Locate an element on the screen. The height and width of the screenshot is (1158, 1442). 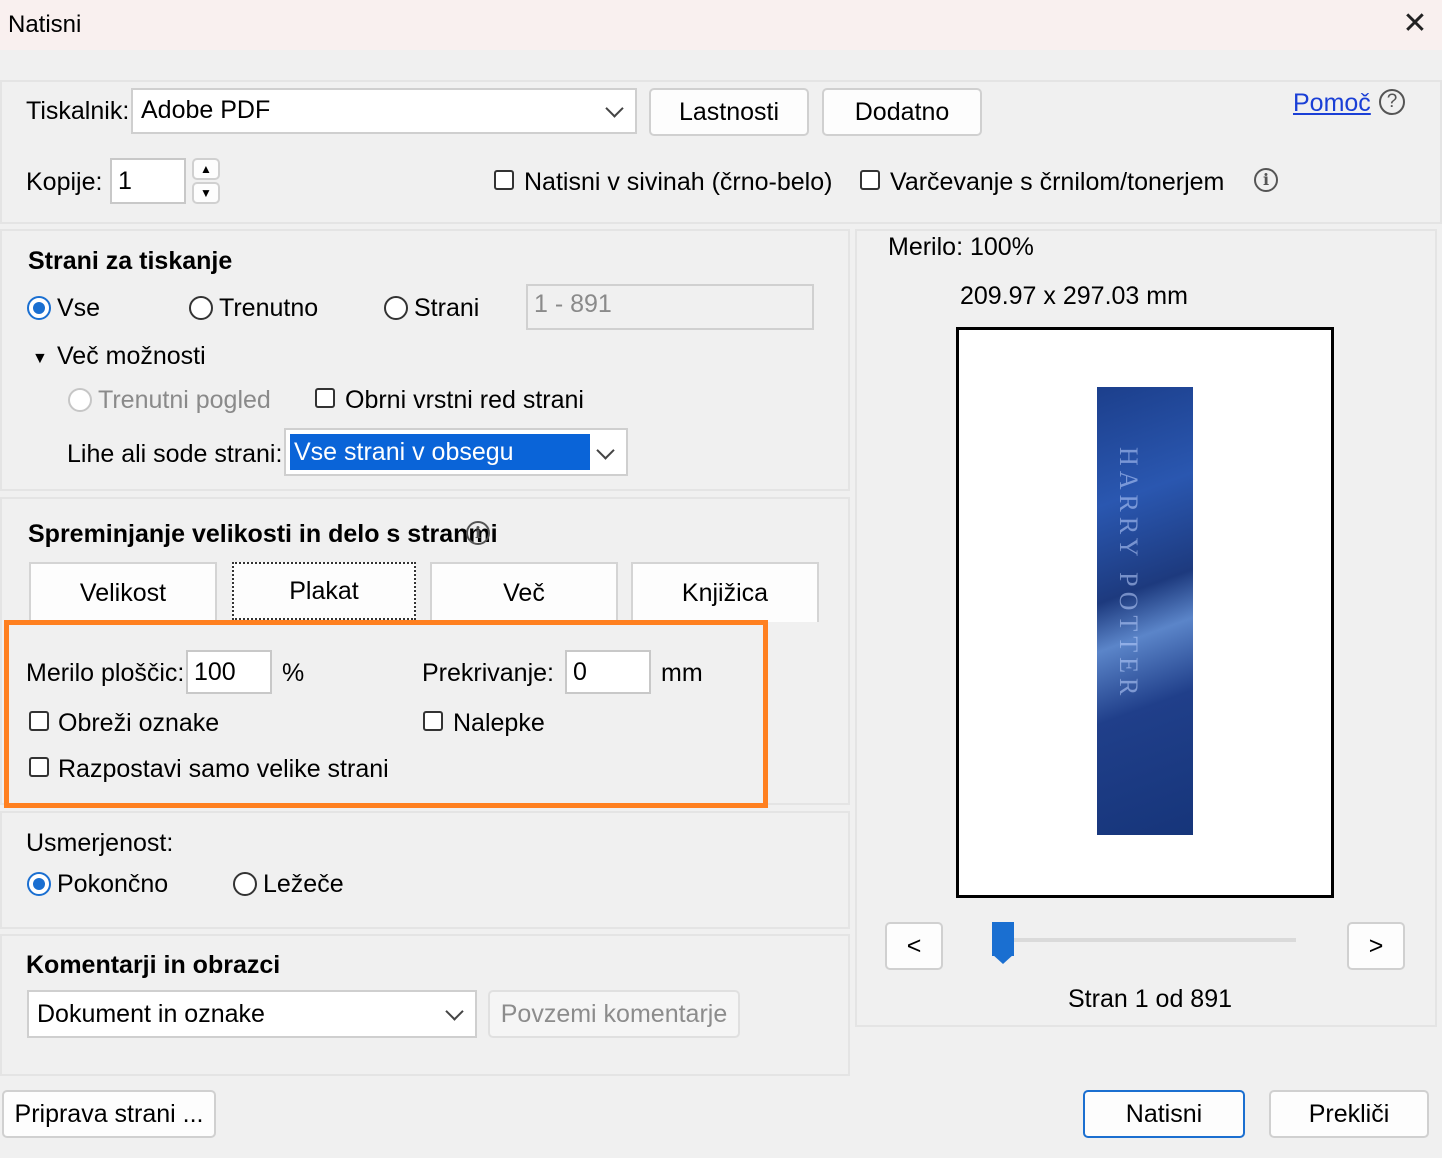
page-slider is located at coordinates (1148, 940).